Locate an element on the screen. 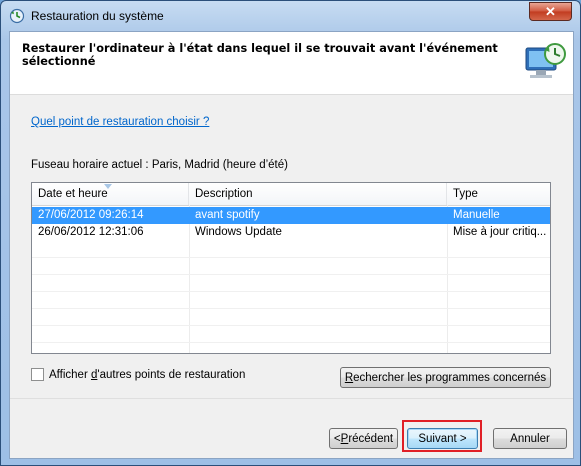  previous-button: < Précédent is located at coordinates (363, 438).